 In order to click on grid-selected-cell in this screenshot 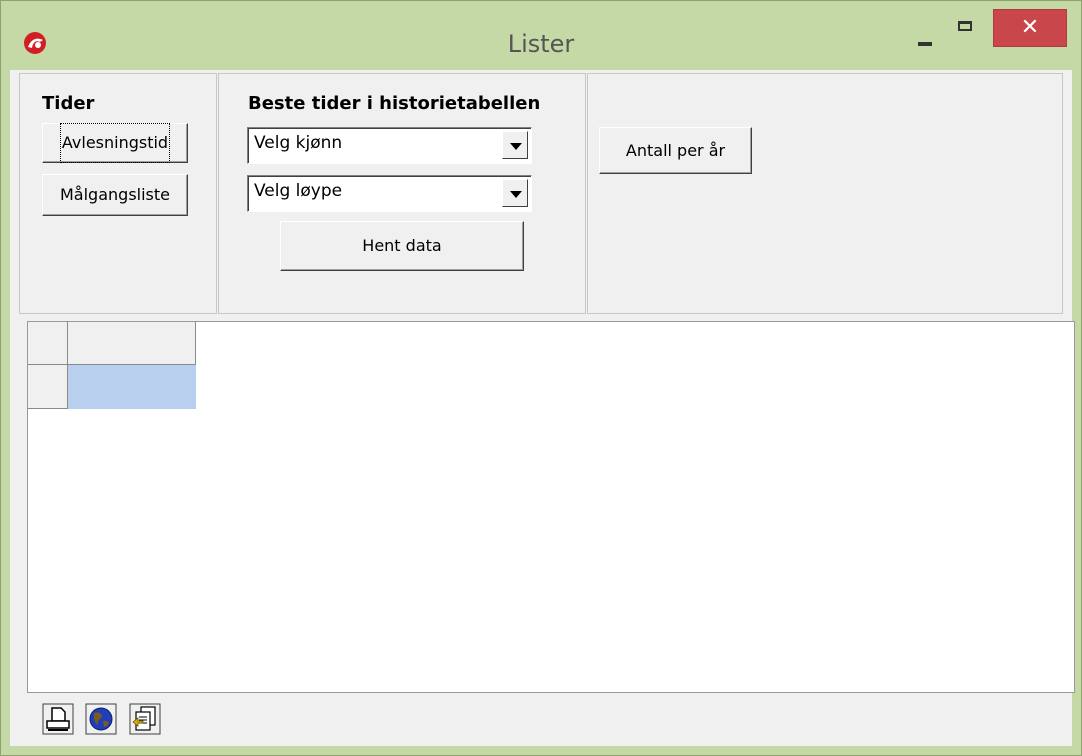, I will do `click(132, 387)`.